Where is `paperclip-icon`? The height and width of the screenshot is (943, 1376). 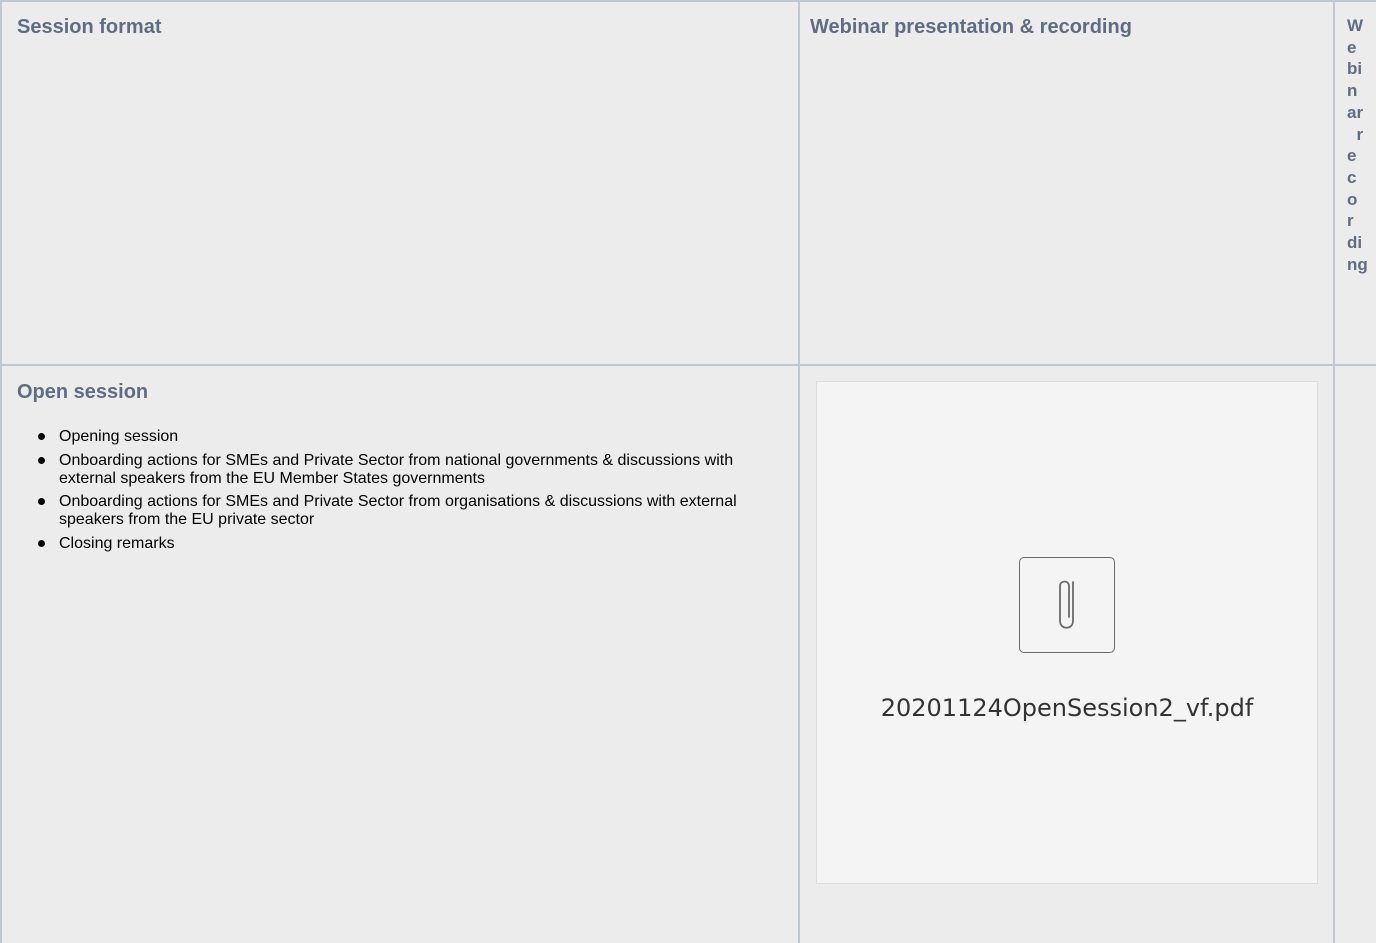 paperclip-icon is located at coordinates (1067, 605).